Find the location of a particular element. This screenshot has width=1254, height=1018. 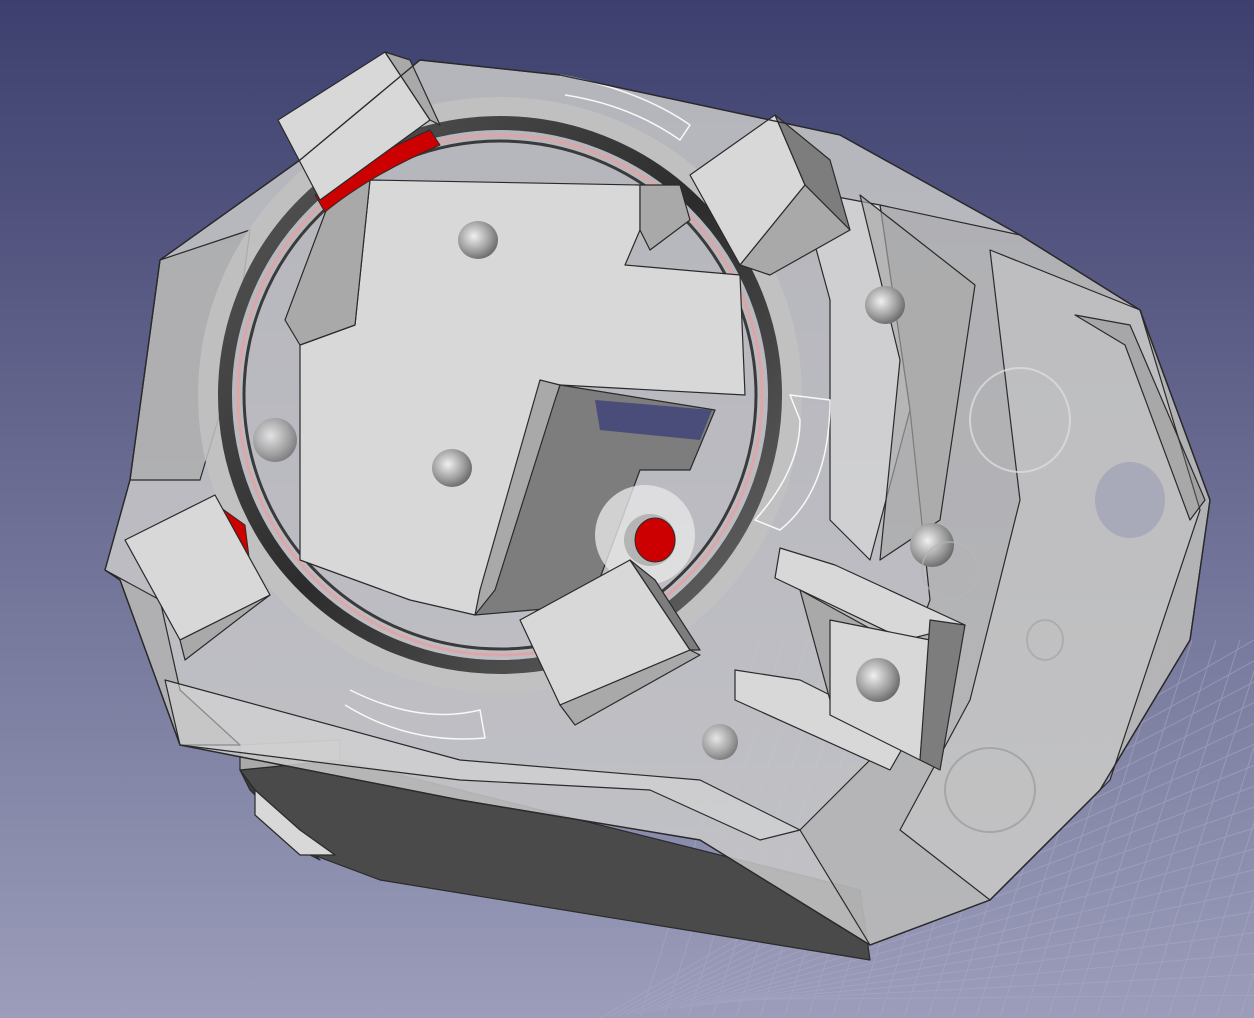

rib-hole-lower is located at coordinates (720, 742).